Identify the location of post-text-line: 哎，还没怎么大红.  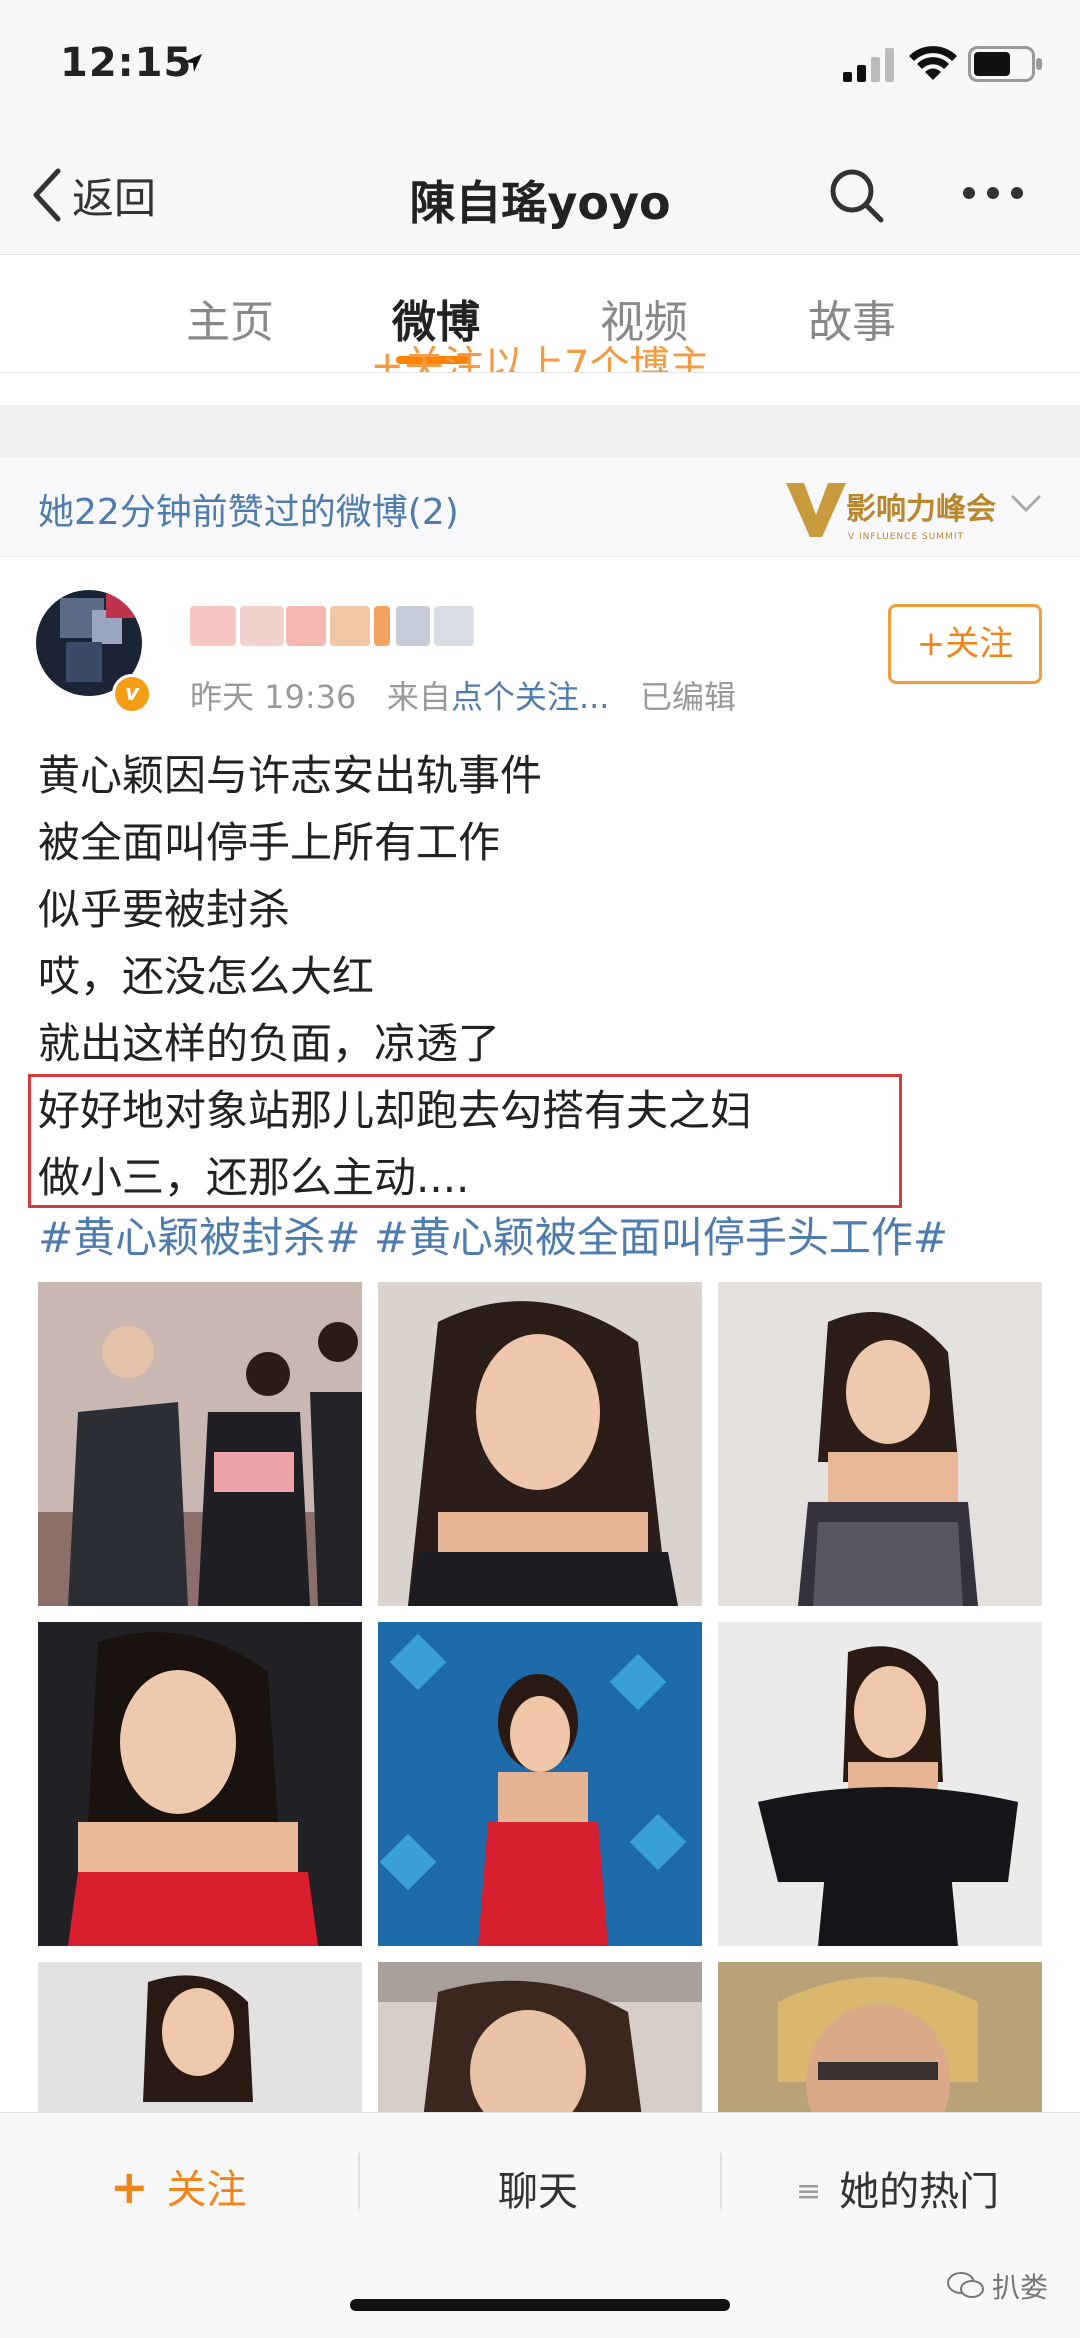
(206, 976).